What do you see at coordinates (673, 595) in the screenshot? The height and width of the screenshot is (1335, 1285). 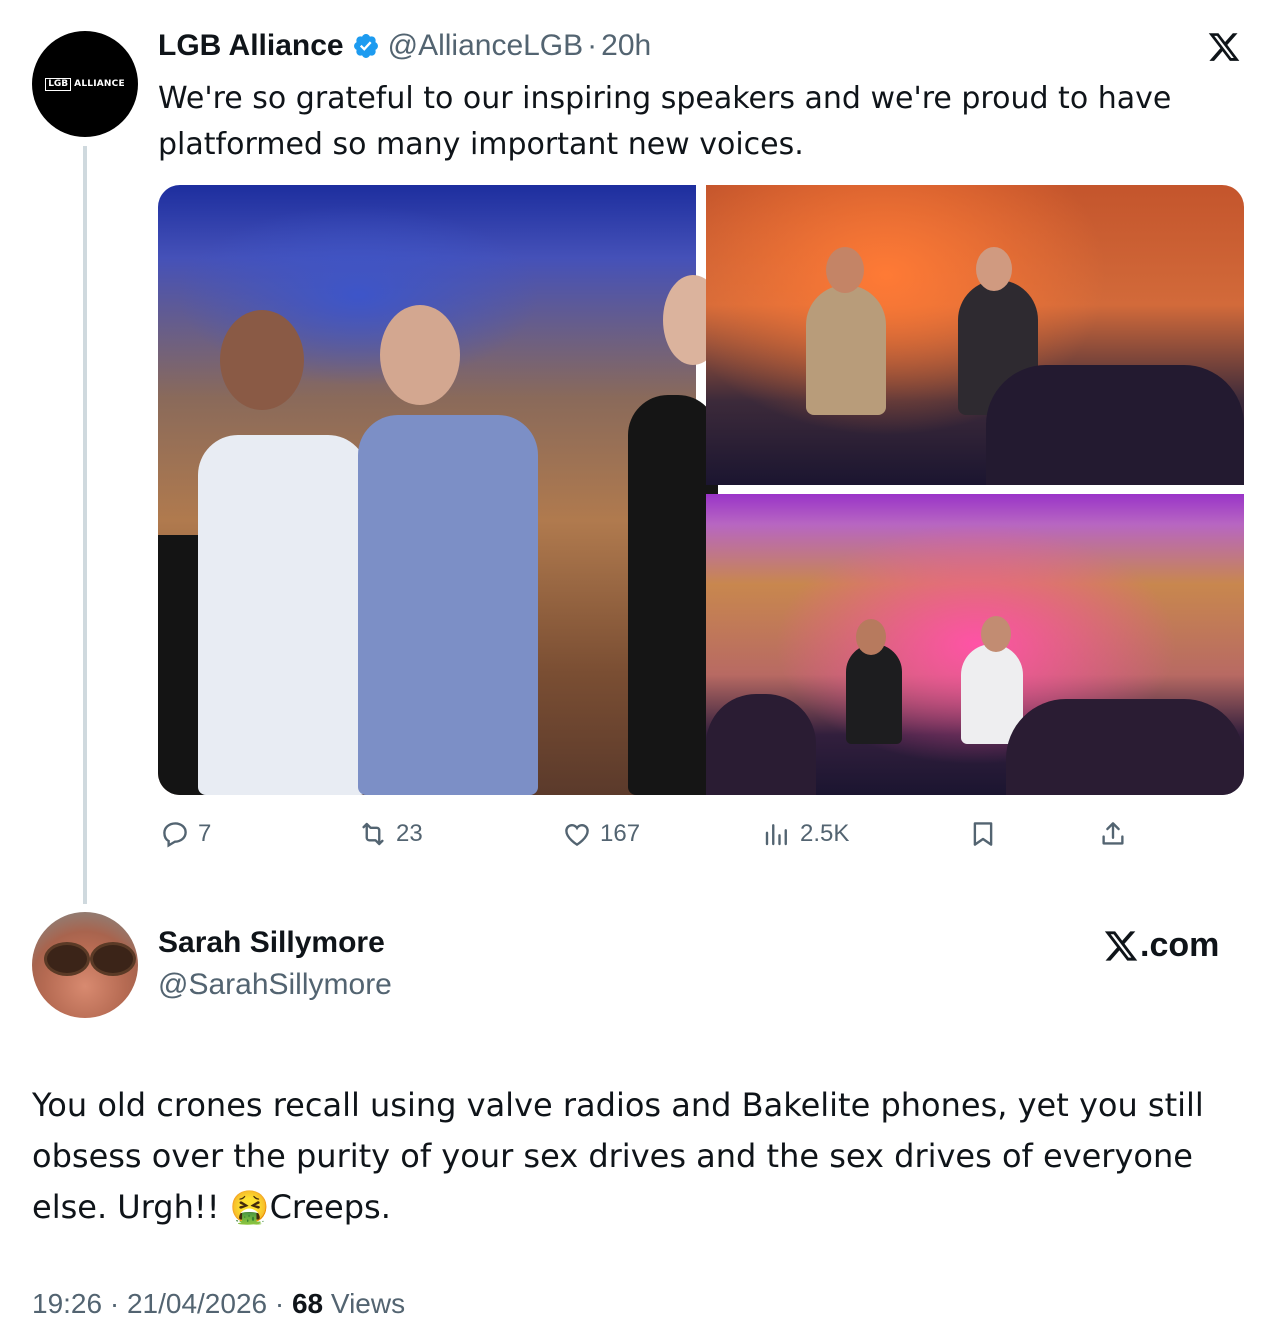 I see `person-figure-right` at bounding box center [673, 595].